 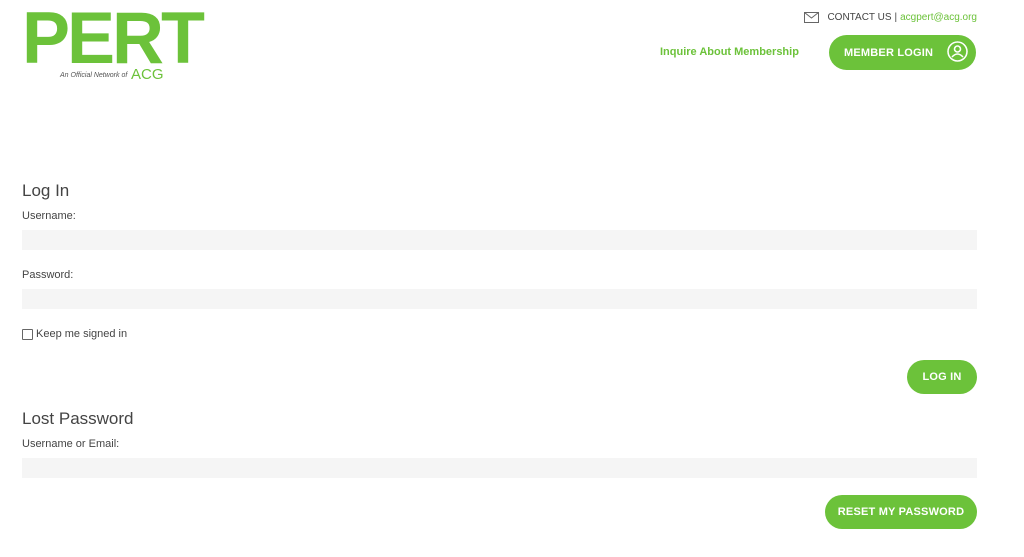 I want to click on login-button: LOG IN, so click(x=942, y=377).